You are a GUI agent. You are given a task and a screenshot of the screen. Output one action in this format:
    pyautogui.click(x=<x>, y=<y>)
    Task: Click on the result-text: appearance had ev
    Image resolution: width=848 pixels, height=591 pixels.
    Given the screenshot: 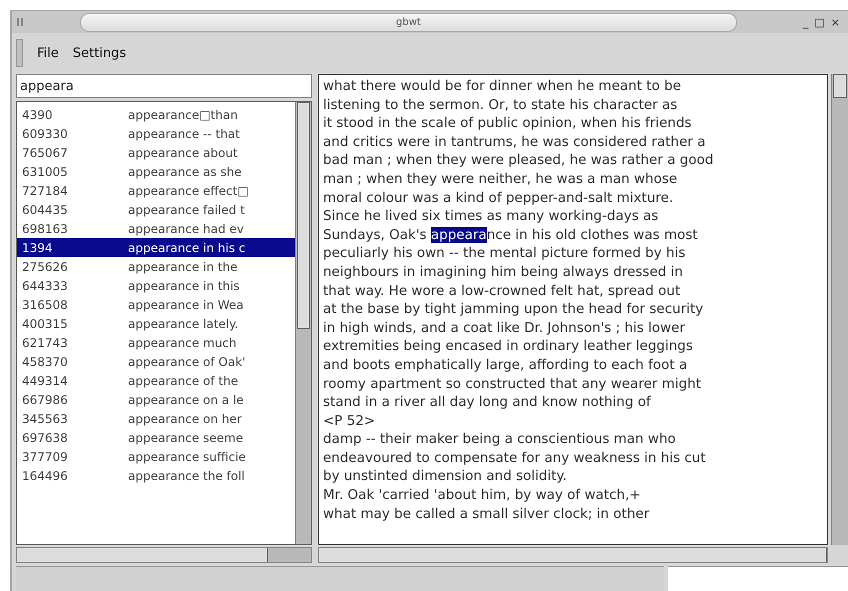 What is the action you would take?
    pyautogui.click(x=186, y=229)
    